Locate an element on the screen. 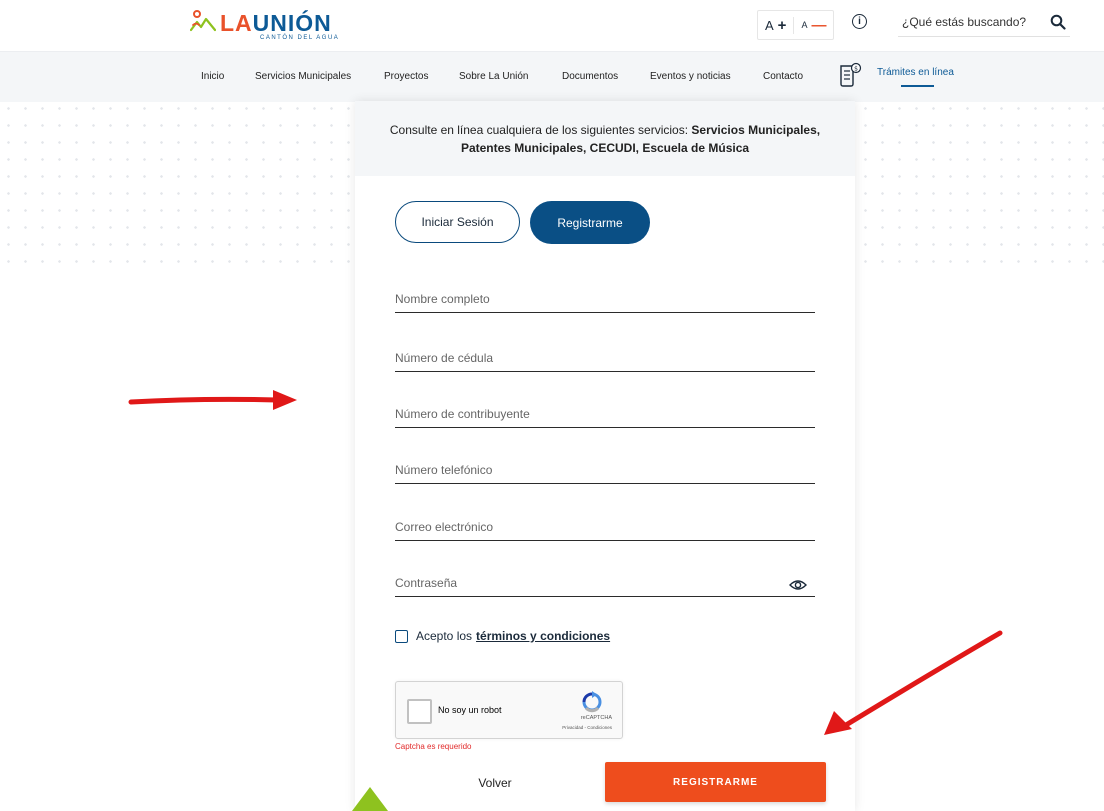 The height and width of the screenshot is (811, 1104). recaptcha-label: No soy un robot is located at coordinates (470, 710).